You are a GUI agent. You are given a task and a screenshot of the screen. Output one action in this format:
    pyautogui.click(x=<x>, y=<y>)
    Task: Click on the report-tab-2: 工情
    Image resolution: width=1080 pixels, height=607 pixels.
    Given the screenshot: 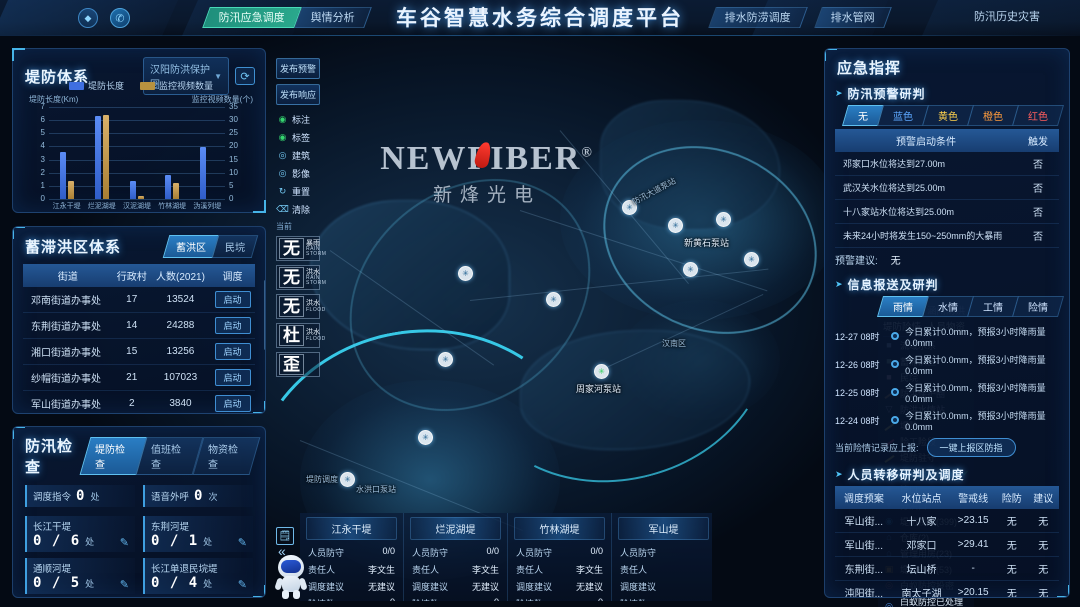 What is the action you would take?
    pyautogui.click(x=993, y=306)
    